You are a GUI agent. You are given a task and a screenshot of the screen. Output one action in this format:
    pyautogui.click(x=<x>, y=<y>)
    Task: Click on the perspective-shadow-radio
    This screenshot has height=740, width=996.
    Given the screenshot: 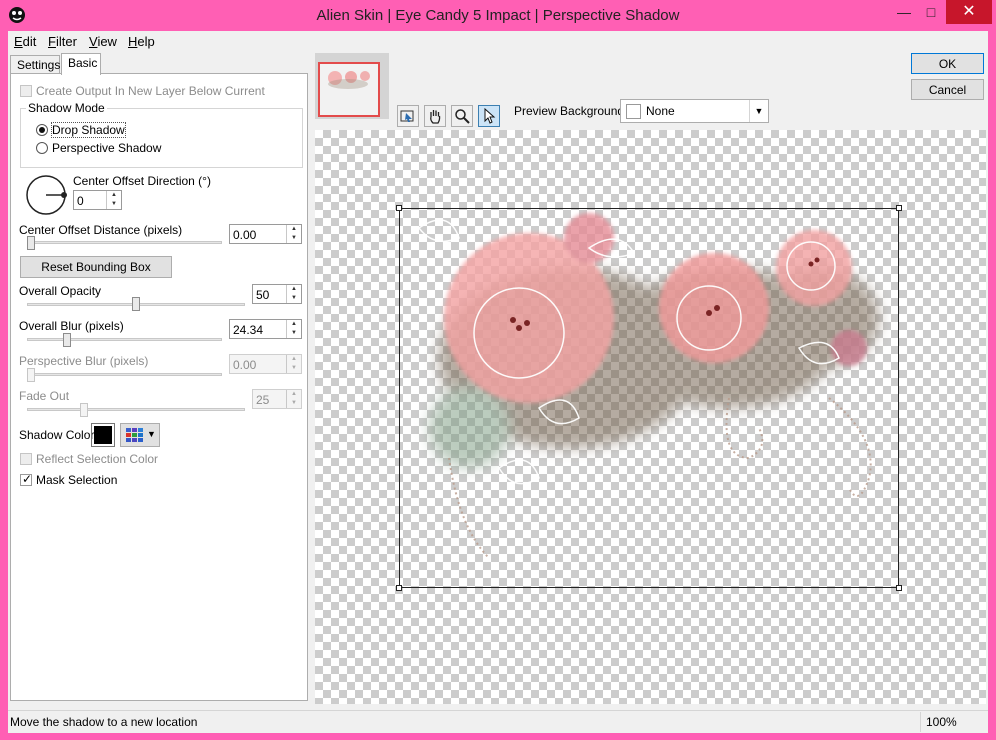 What is the action you would take?
    pyautogui.click(x=42, y=148)
    